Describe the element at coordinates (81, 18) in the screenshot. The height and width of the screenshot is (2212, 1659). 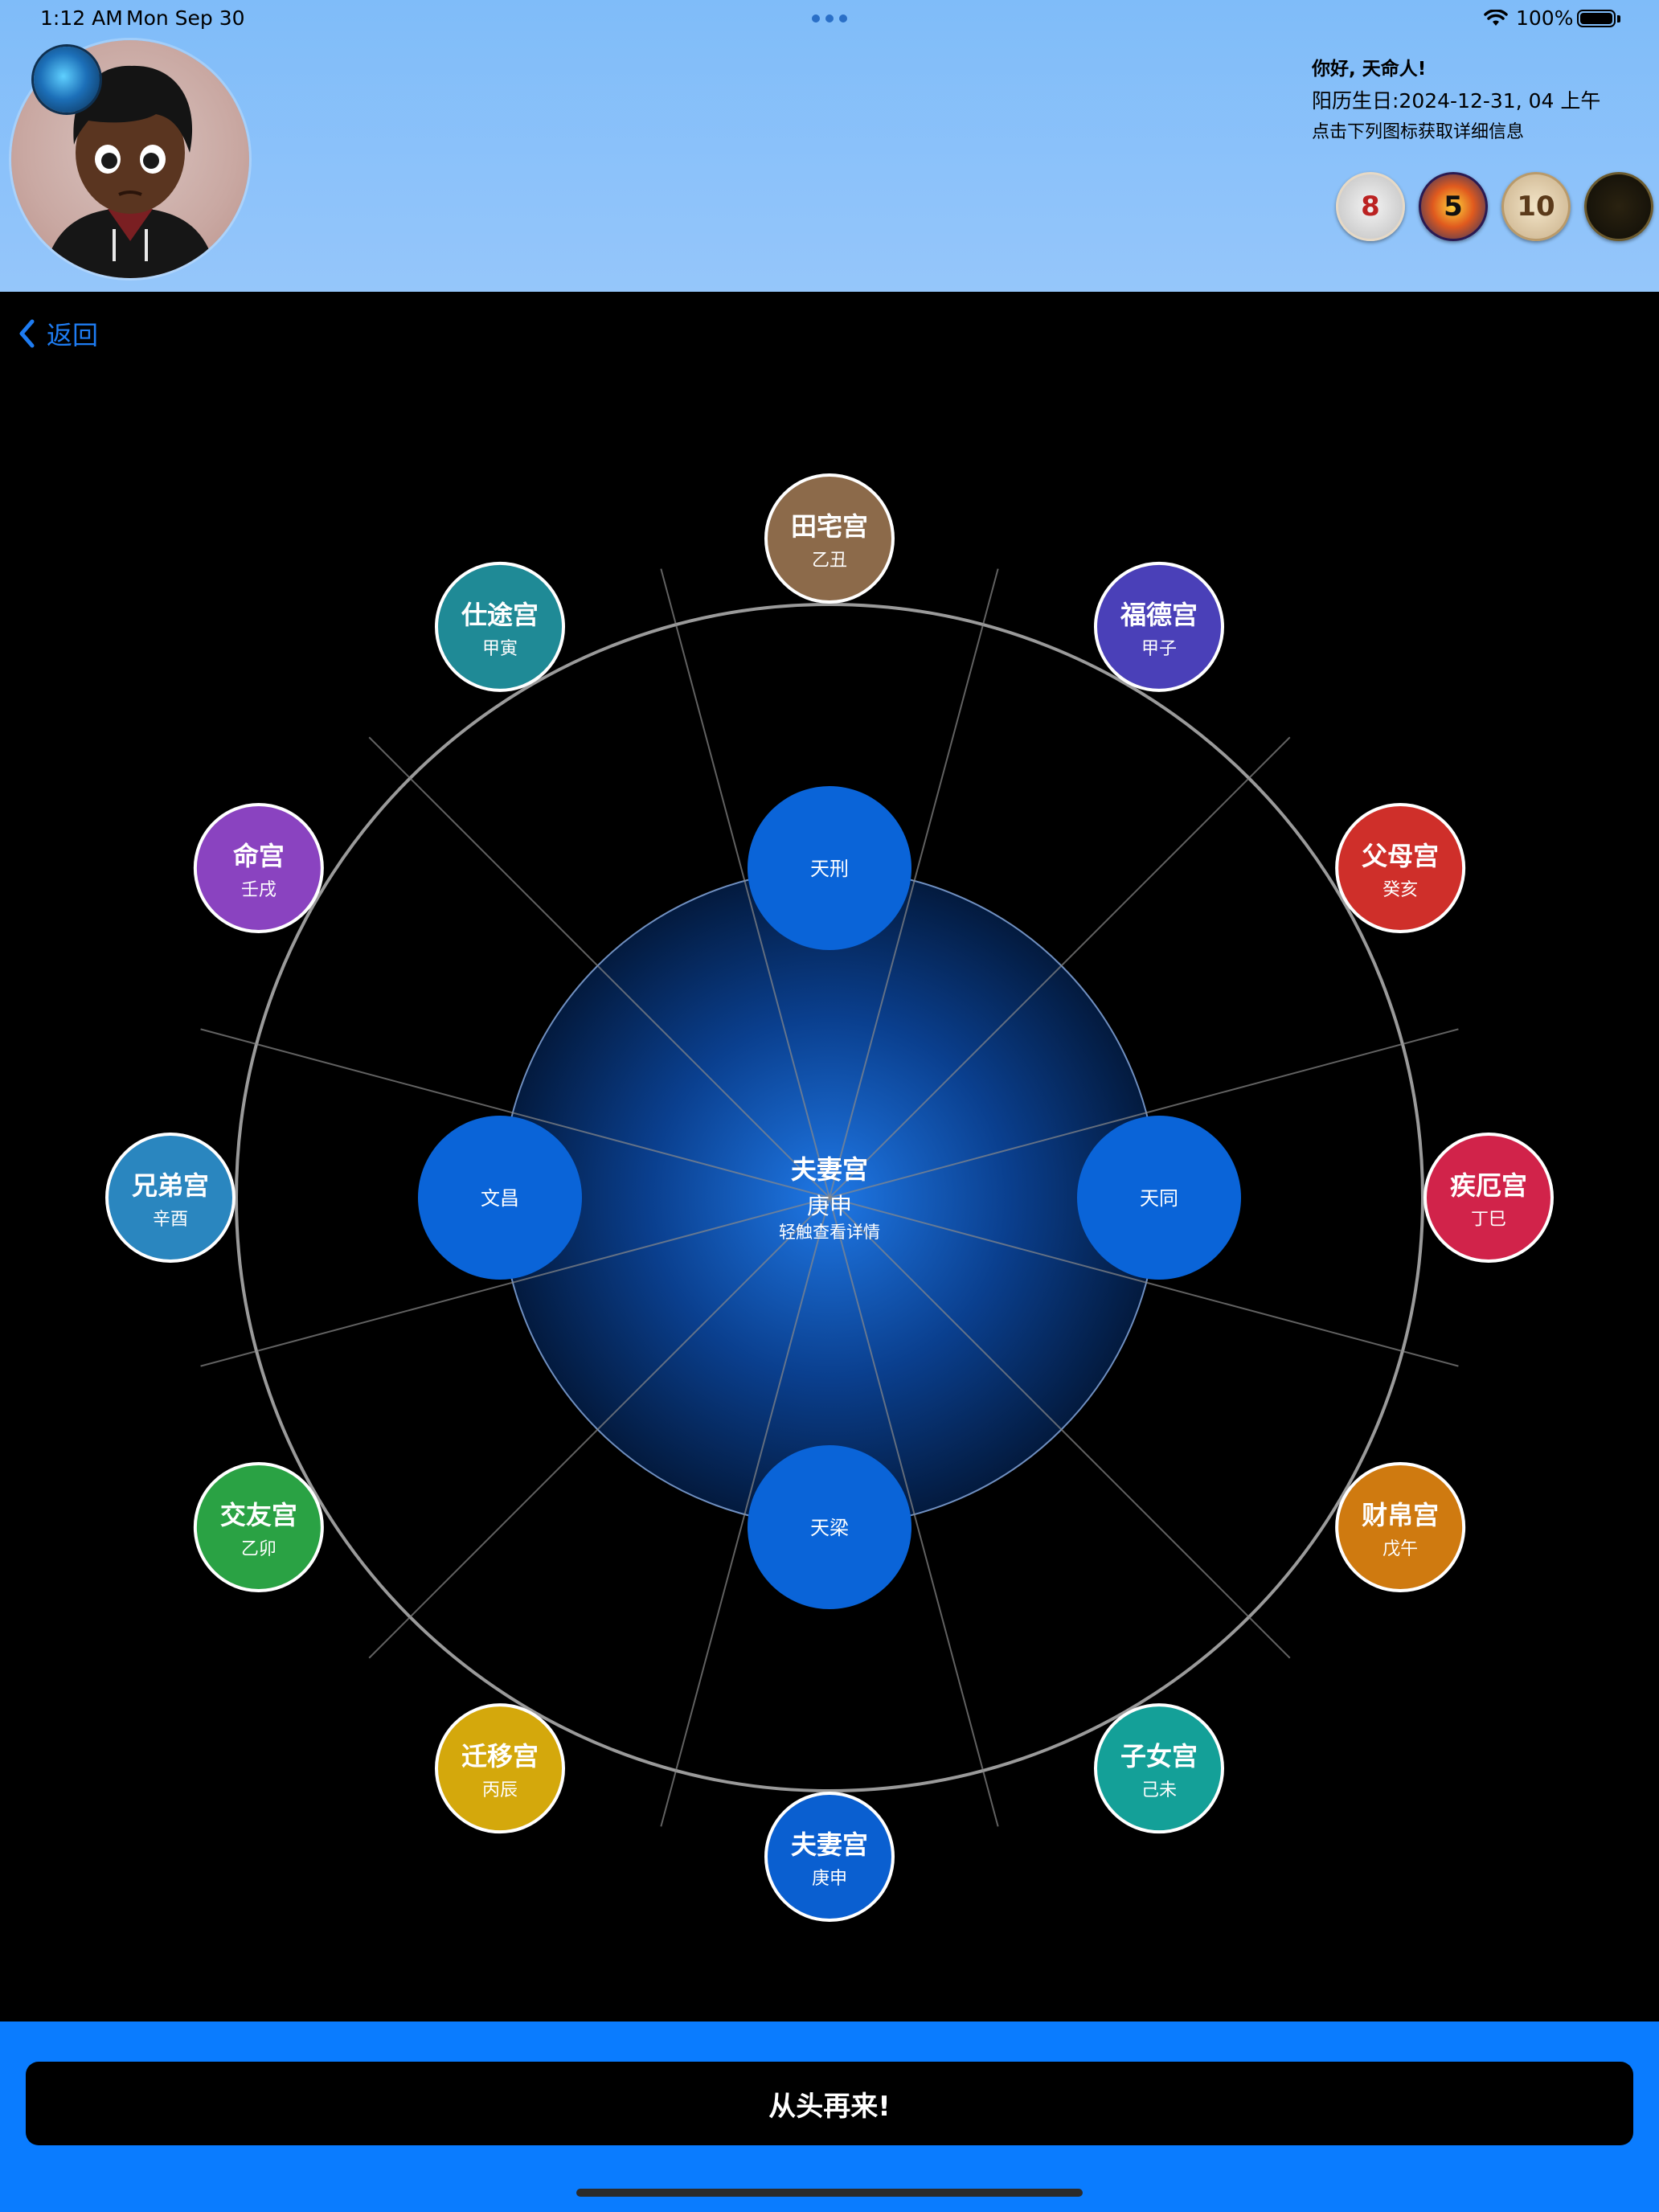
I see `status-time: 1:12 AM` at that location.